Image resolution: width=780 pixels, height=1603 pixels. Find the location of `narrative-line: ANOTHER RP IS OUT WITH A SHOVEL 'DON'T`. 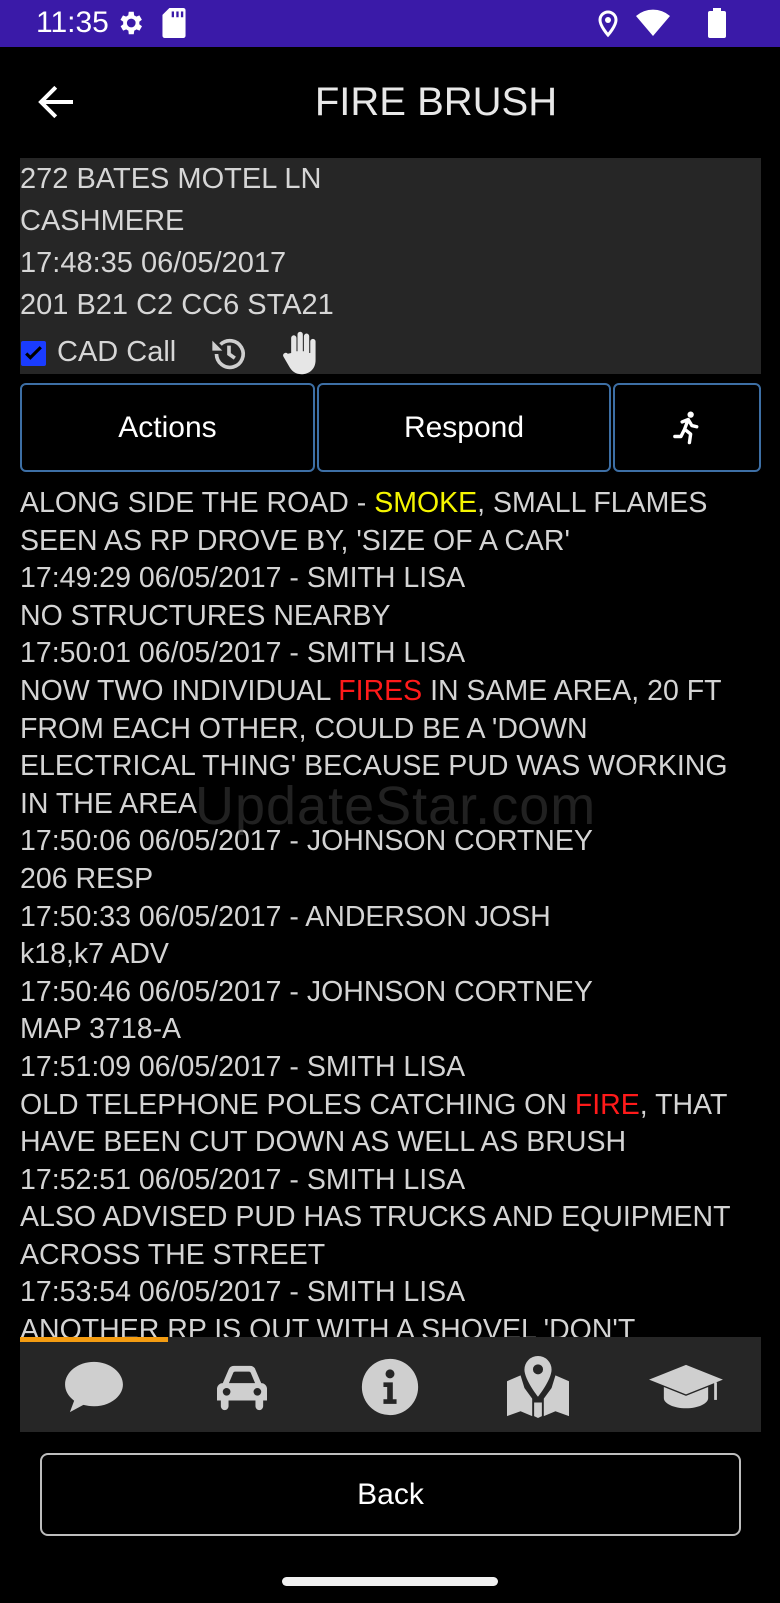

narrative-line: ANOTHER RP IS OUT WITH A SHOVEL 'DON'T is located at coordinates (392, 1324).